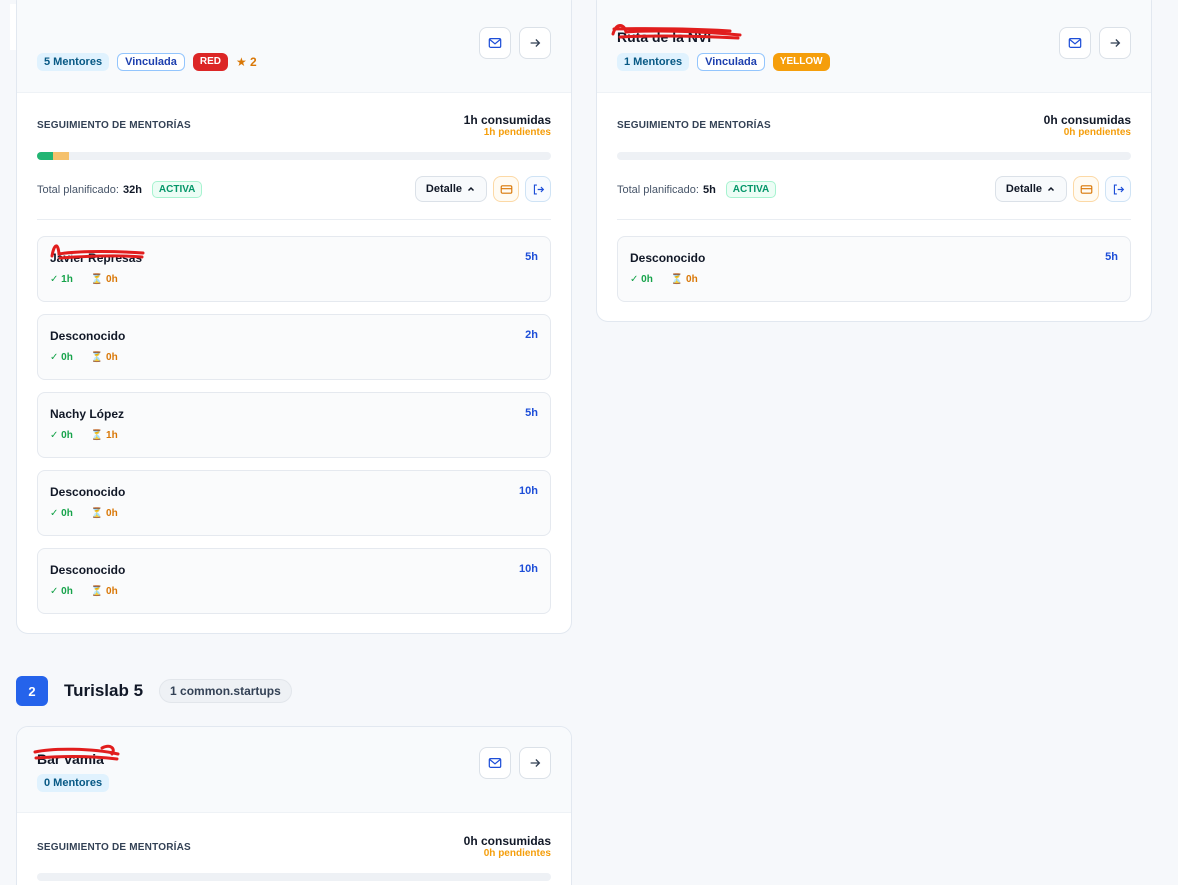  What do you see at coordinates (801, 62) in the screenshot?
I see `status-badge: YELLOW` at bounding box center [801, 62].